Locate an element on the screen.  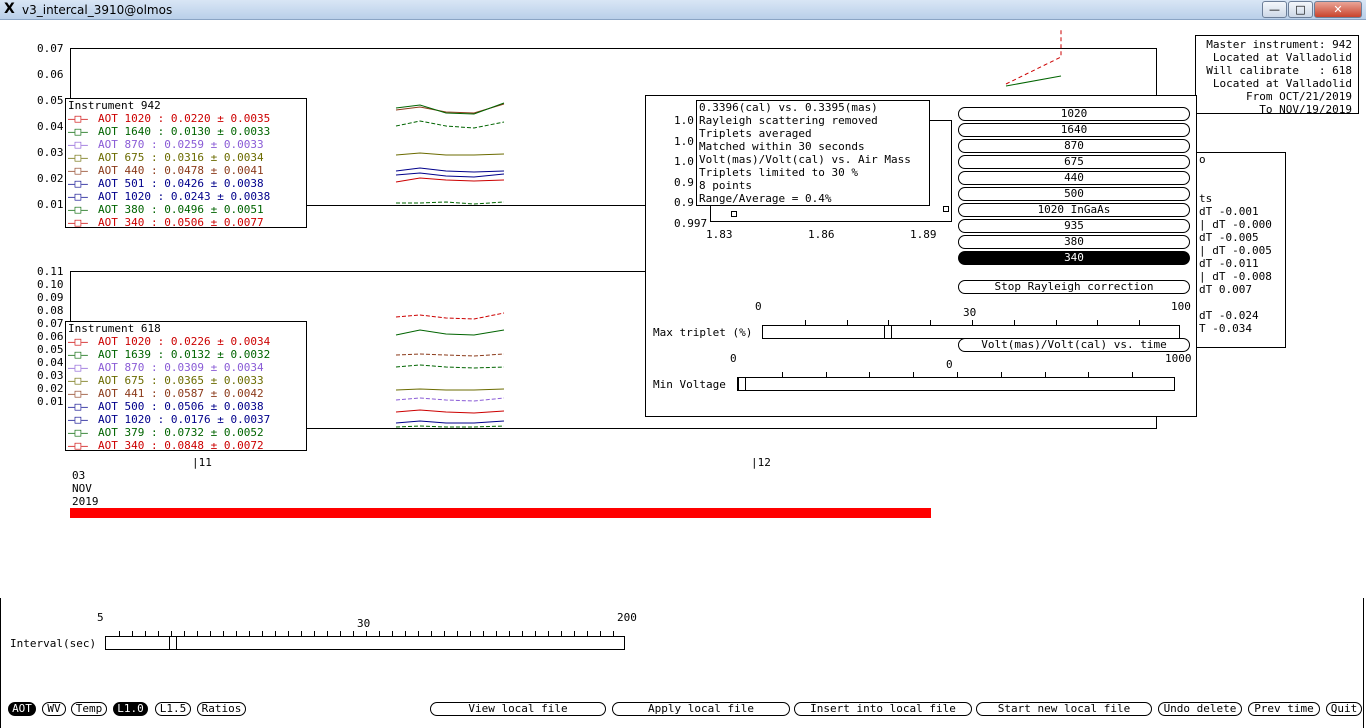
volt-vs-time-button: Volt(mas)/Volt(cal) vs. time is located at coordinates (1074, 345).